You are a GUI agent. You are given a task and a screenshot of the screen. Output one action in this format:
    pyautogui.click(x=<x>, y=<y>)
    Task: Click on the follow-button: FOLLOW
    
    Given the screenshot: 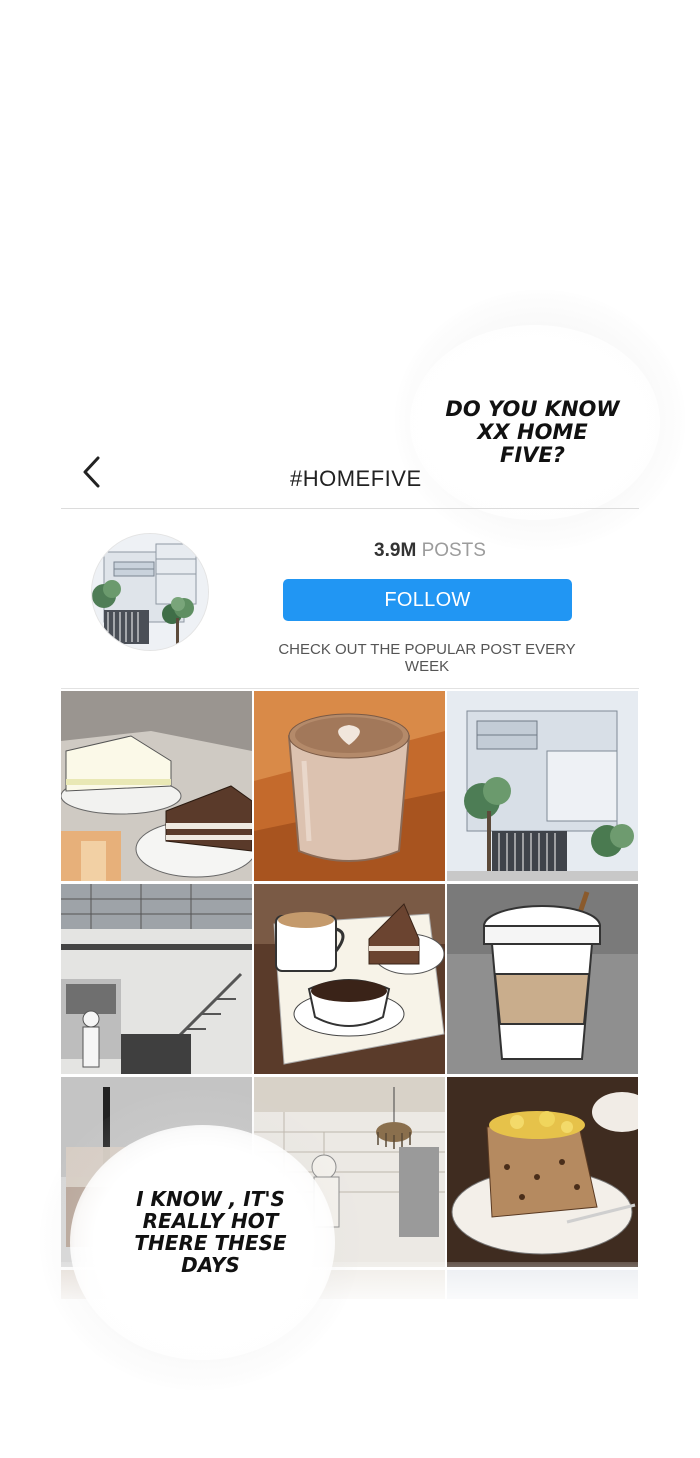 What is the action you would take?
    pyautogui.click(x=427, y=600)
    